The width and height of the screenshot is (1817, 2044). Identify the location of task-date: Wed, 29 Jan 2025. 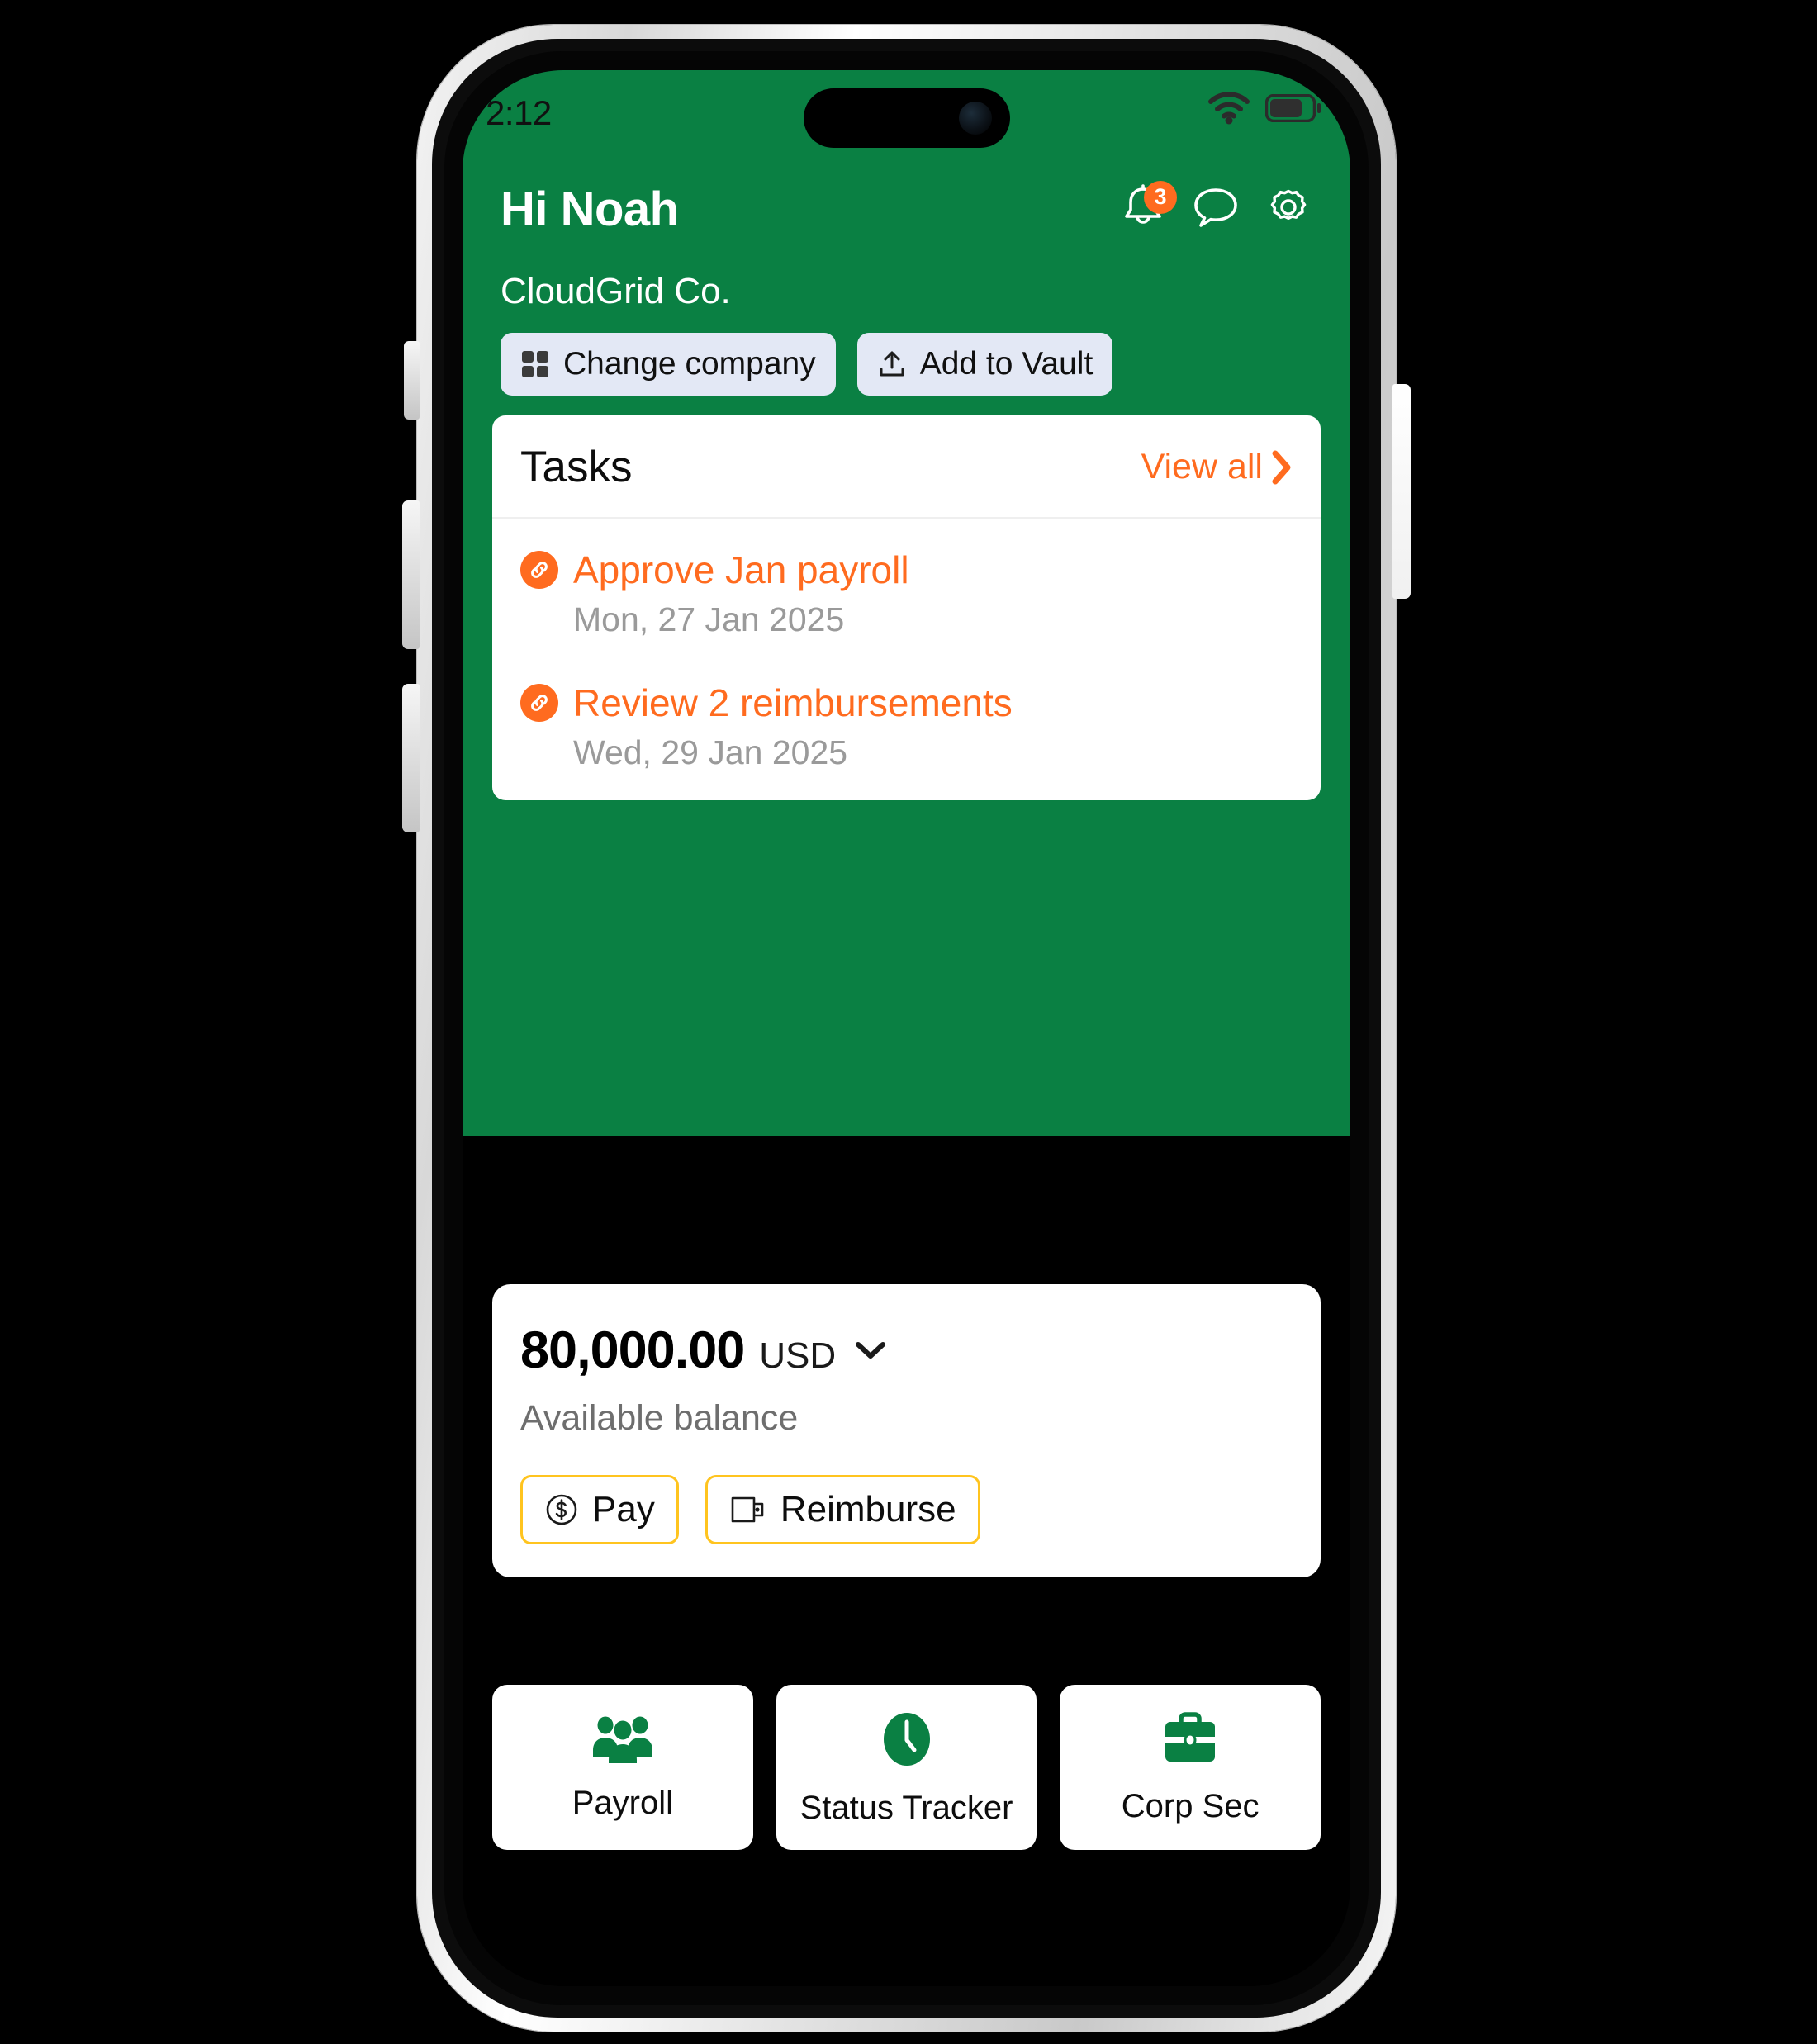
(710, 752).